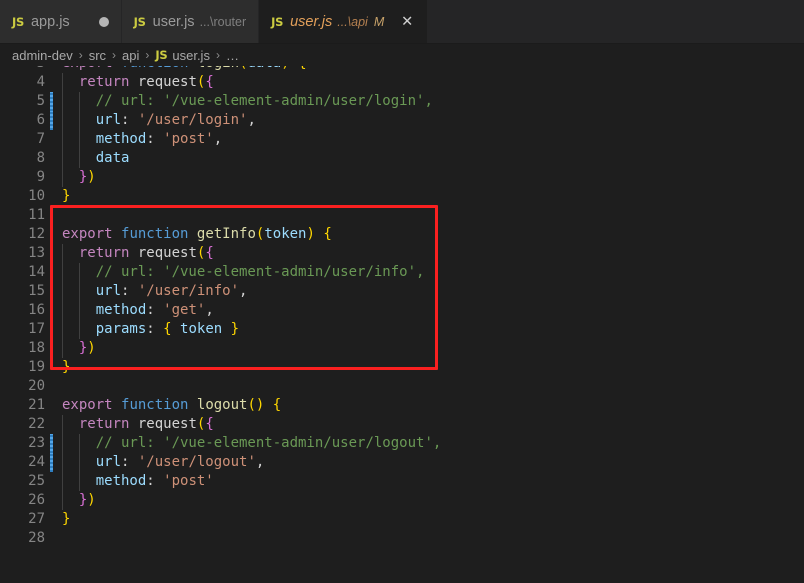 Image resolution: width=804 pixels, height=583 pixels. Describe the element at coordinates (424, 139) in the screenshot. I see `code-line-content: method: 'post',` at that location.